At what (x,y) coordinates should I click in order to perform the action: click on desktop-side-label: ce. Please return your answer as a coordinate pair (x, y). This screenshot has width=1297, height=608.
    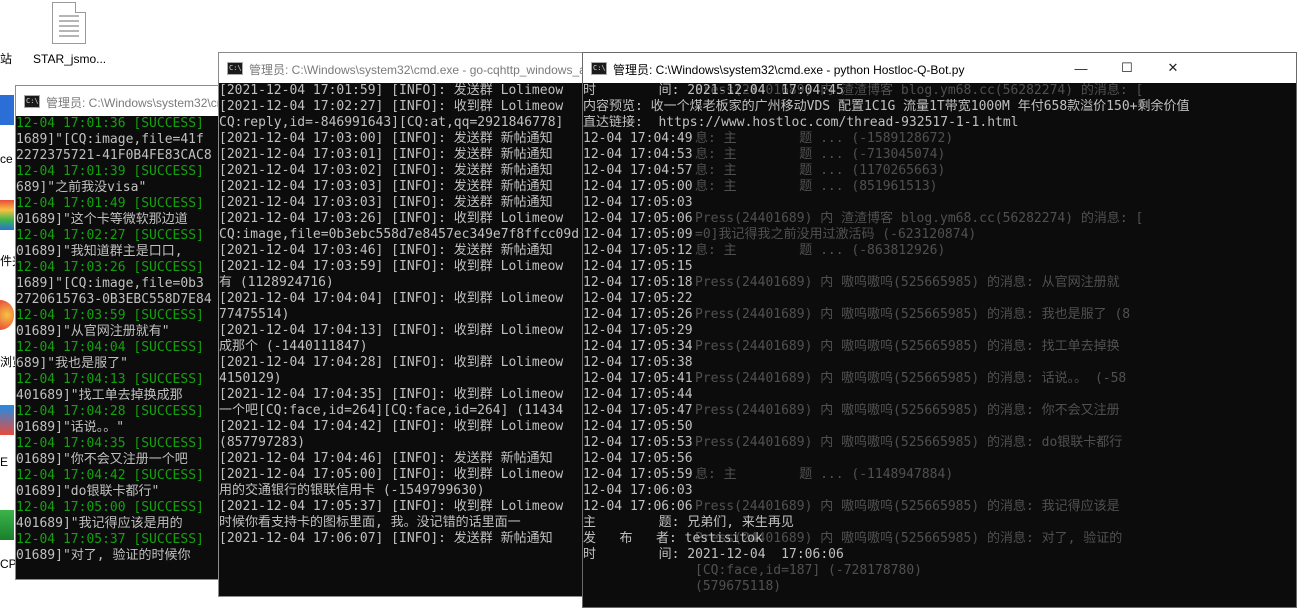
    Looking at the image, I should click on (6, 159).